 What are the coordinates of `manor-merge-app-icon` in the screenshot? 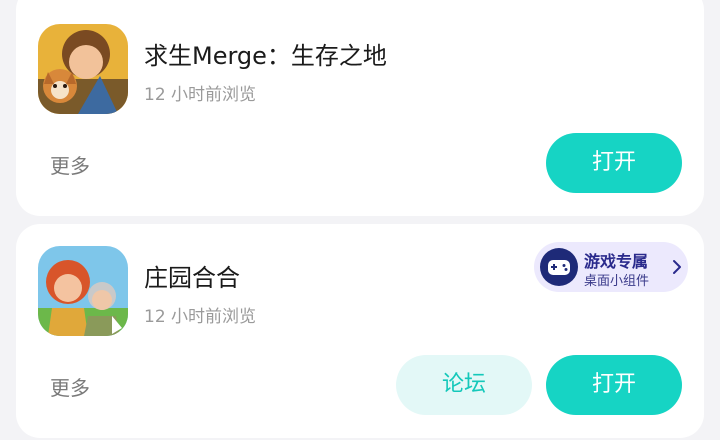 It's located at (83, 291).